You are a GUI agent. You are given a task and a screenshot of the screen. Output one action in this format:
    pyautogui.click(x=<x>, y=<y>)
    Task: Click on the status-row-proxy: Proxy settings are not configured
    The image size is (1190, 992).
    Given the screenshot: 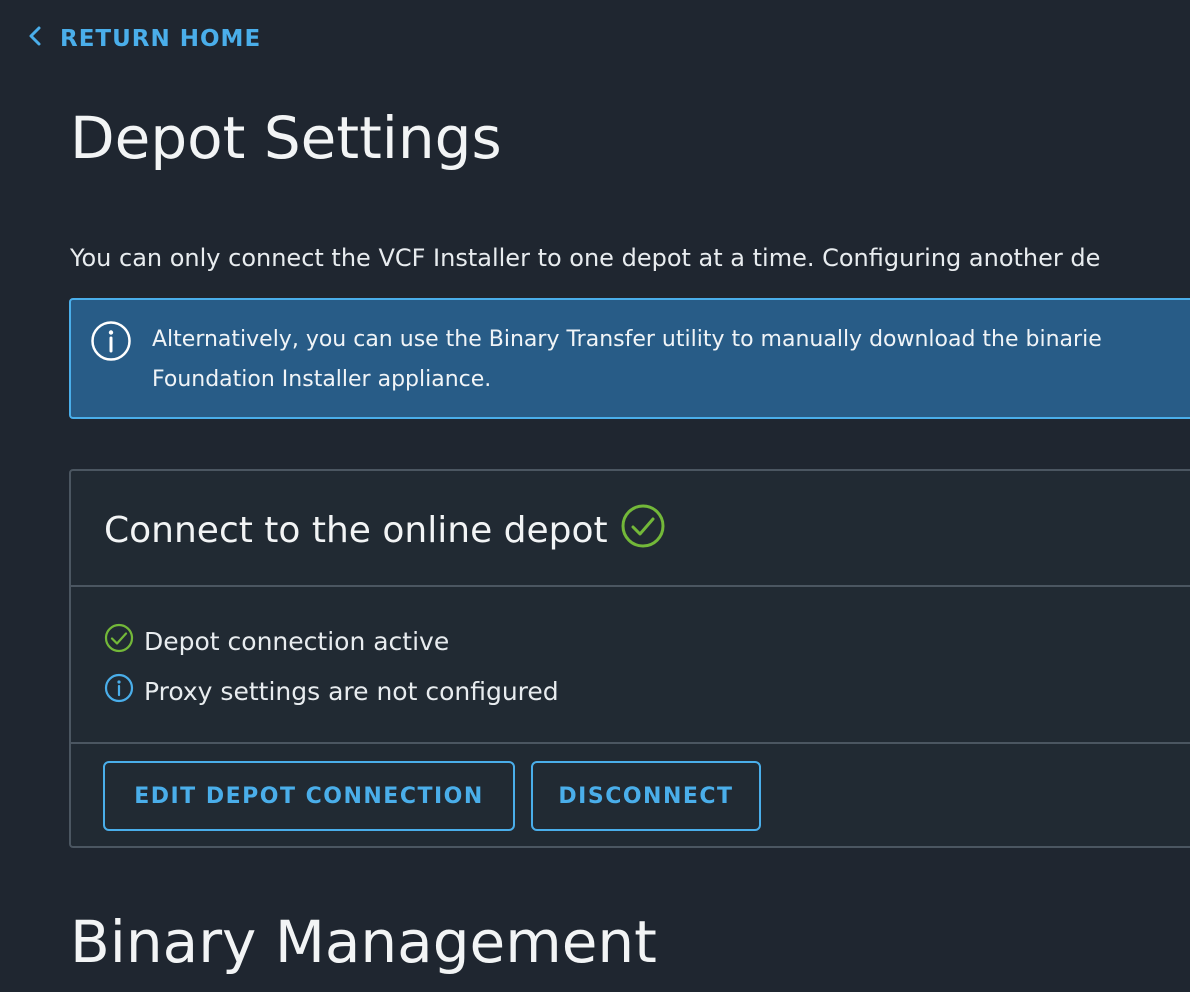 What is the action you would take?
    pyautogui.click(x=331, y=691)
    